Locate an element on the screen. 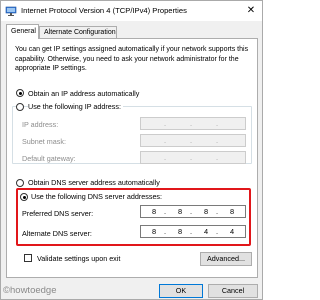  default-gateway-label: Default gateway: is located at coordinates (49, 158).